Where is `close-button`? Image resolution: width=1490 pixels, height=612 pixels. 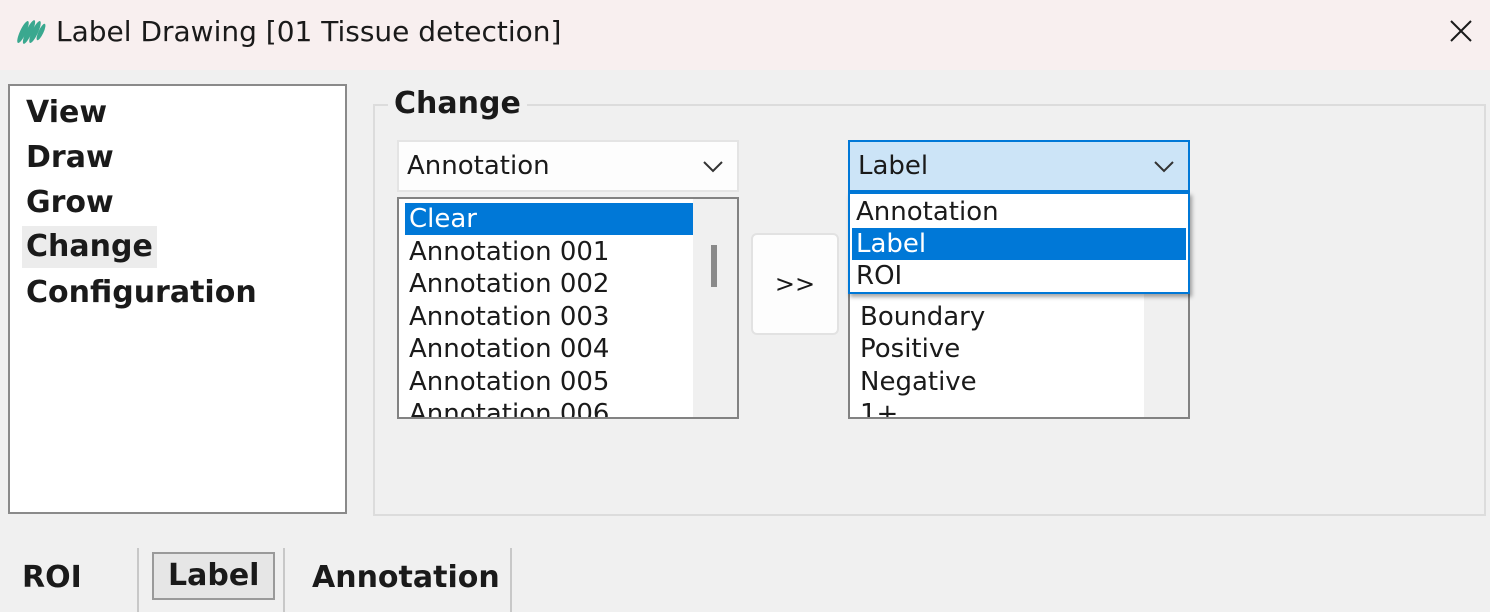
close-button is located at coordinates (1461, 32).